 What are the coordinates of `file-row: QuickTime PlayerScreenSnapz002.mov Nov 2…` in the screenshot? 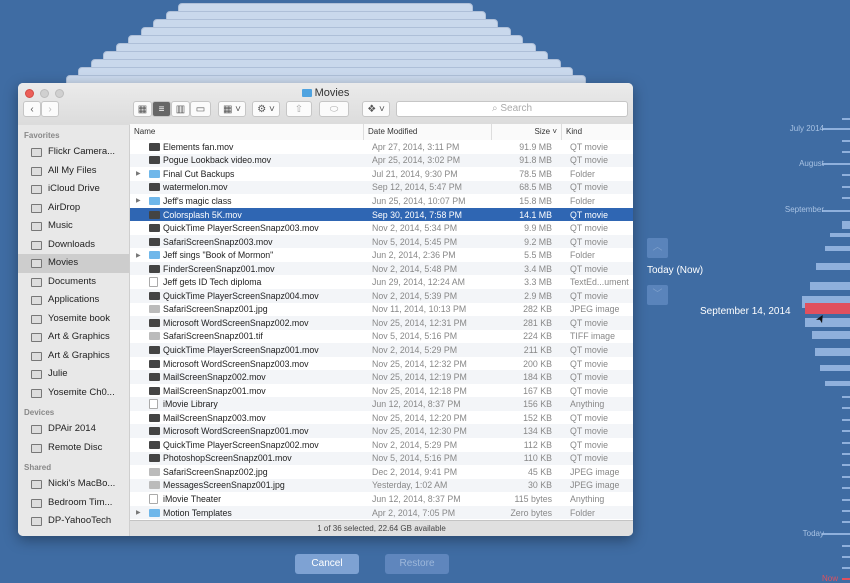 It's located at (381, 445).